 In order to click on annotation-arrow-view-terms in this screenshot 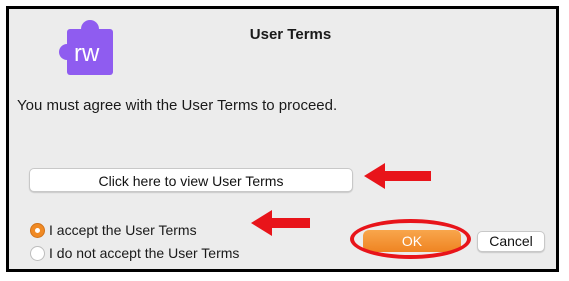, I will do `click(397, 176)`.